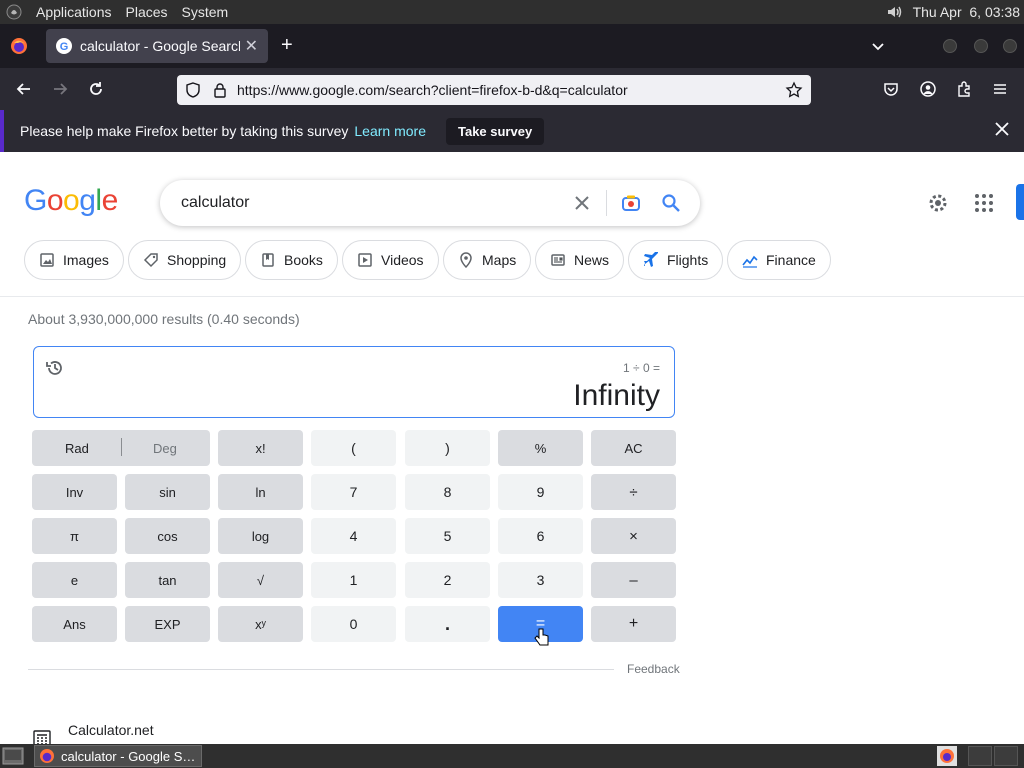 The image size is (1024, 768). I want to click on back-icon, so click(24, 89).